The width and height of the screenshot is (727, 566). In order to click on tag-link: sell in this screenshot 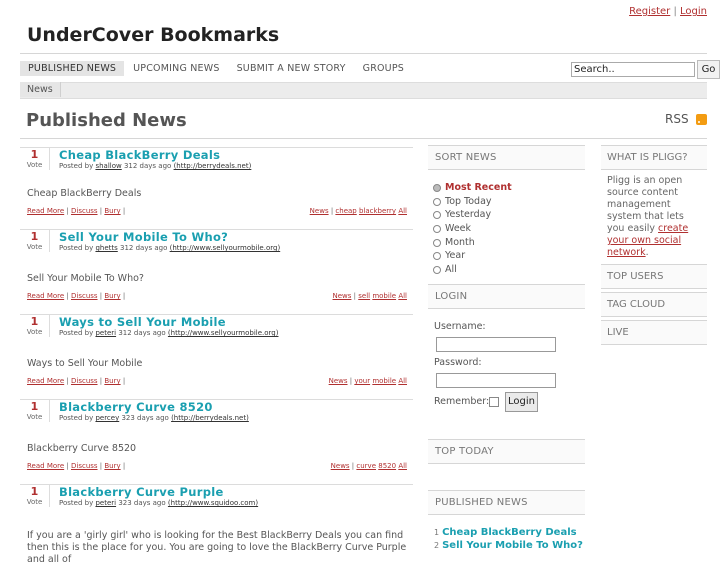, I will do `click(364, 296)`.